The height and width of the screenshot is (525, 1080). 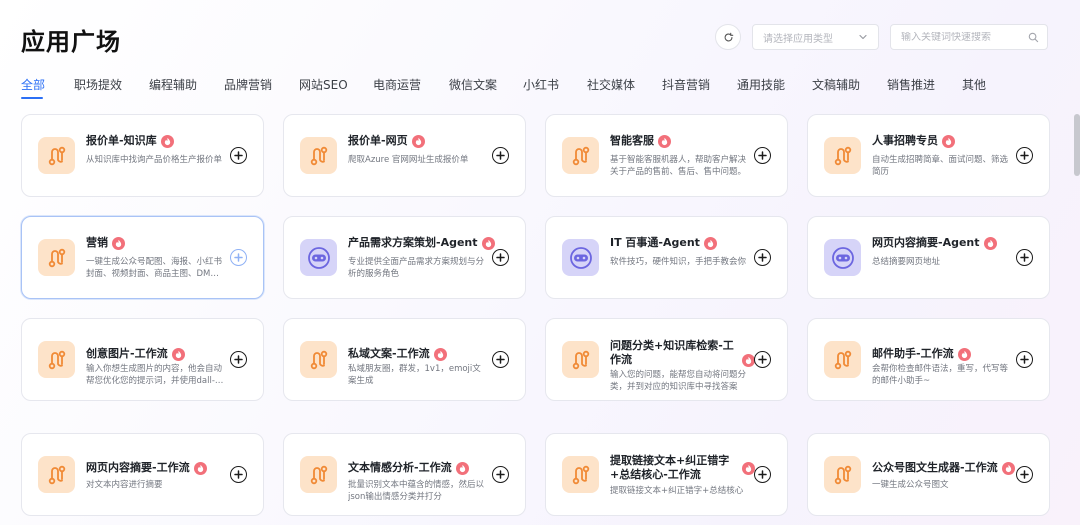 I want to click on app-card: 产品需求方案策划-Agent 专业提供全面产品需求方案规划与分析的服务角色, so click(x=404, y=257).